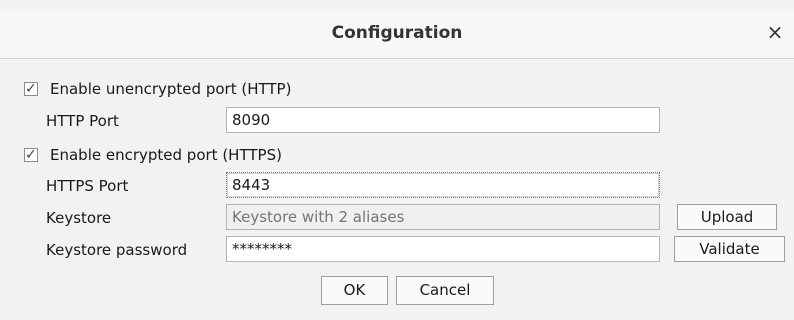 This screenshot has width=794, height=320. I want to click on dialog-title: Configuration, so click(397, 33).